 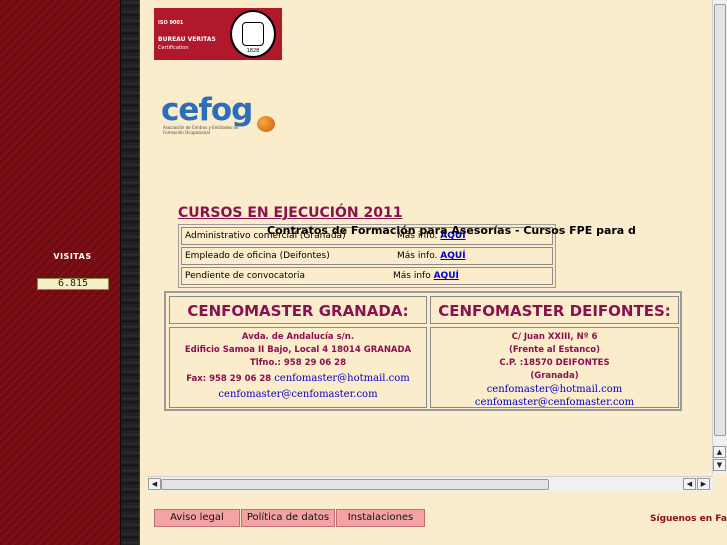 I want to click on granada-title: CENFOMASTER GRANADA:, so click(x=298, y=310).